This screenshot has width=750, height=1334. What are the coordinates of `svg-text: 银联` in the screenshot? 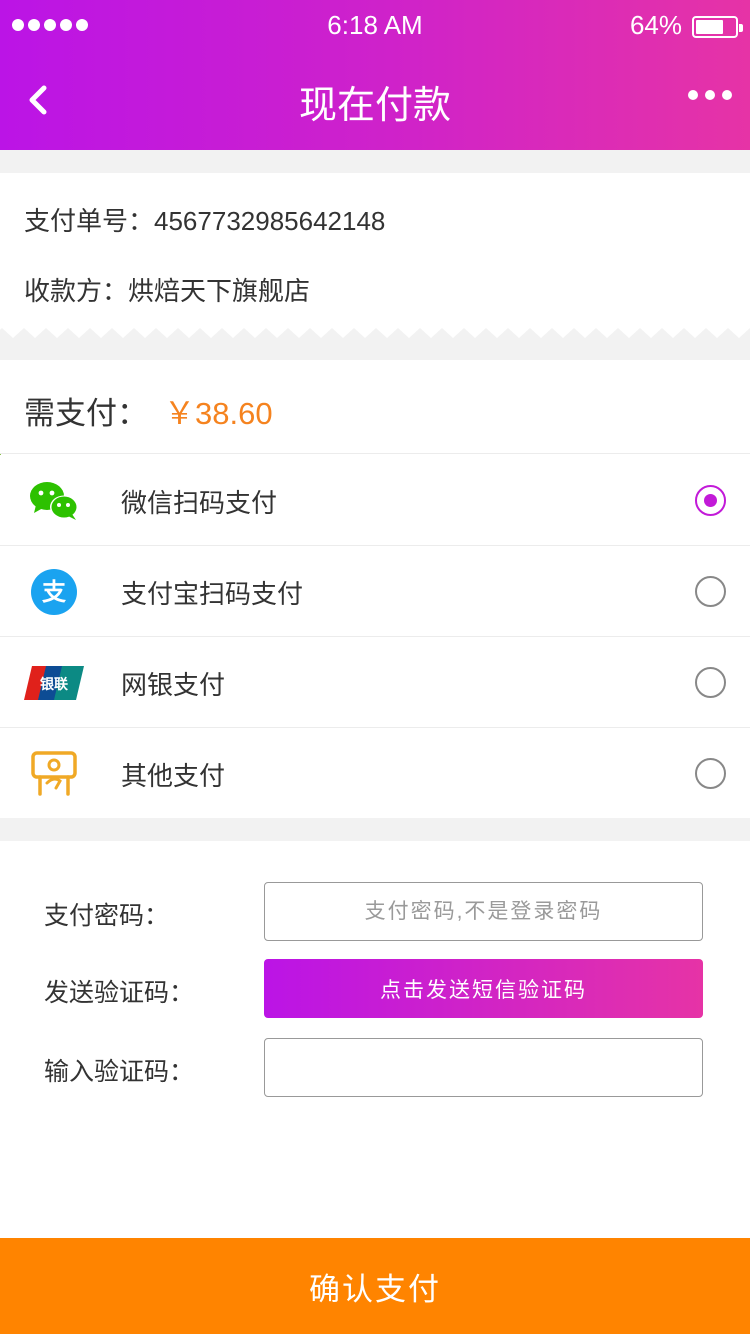 It's located at (54, 684).